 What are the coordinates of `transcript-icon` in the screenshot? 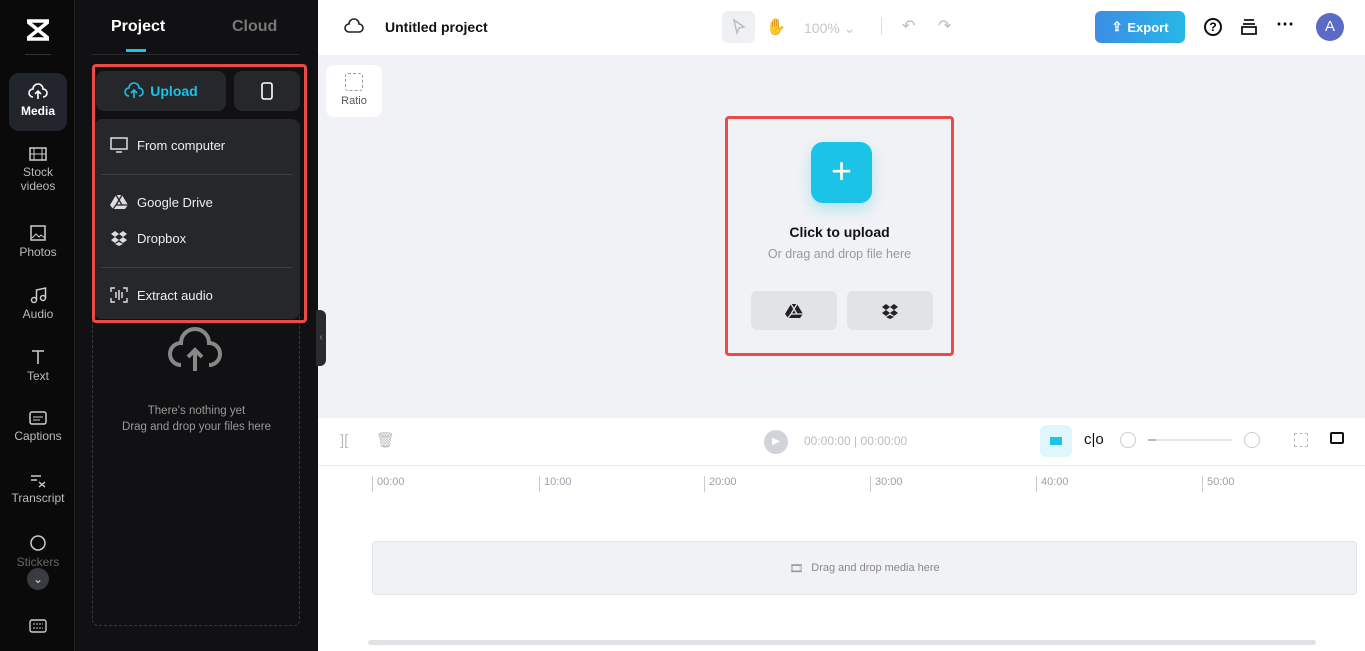 It's located at (38, 481).